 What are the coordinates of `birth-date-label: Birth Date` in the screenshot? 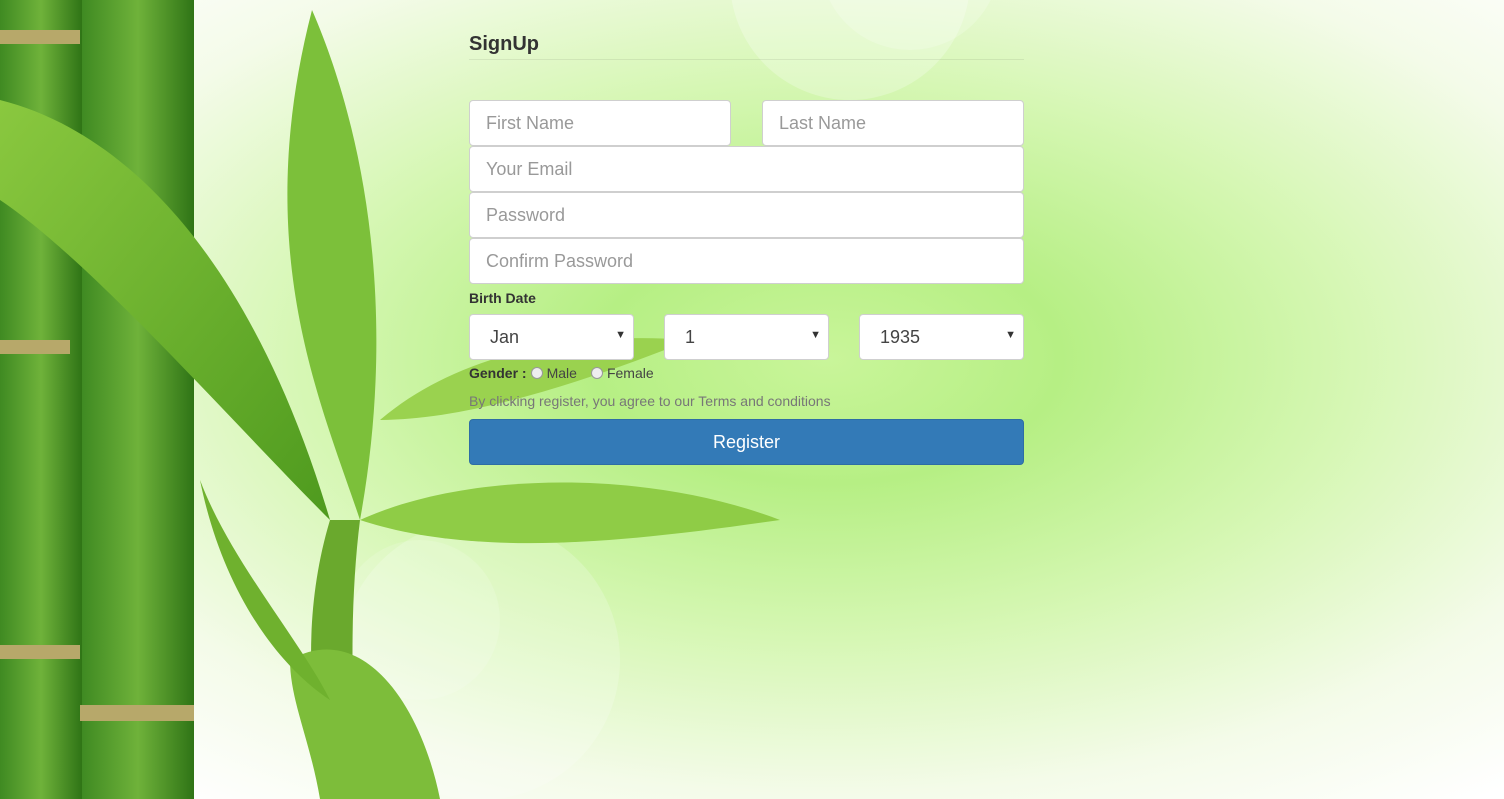 It's located at (502, 298).